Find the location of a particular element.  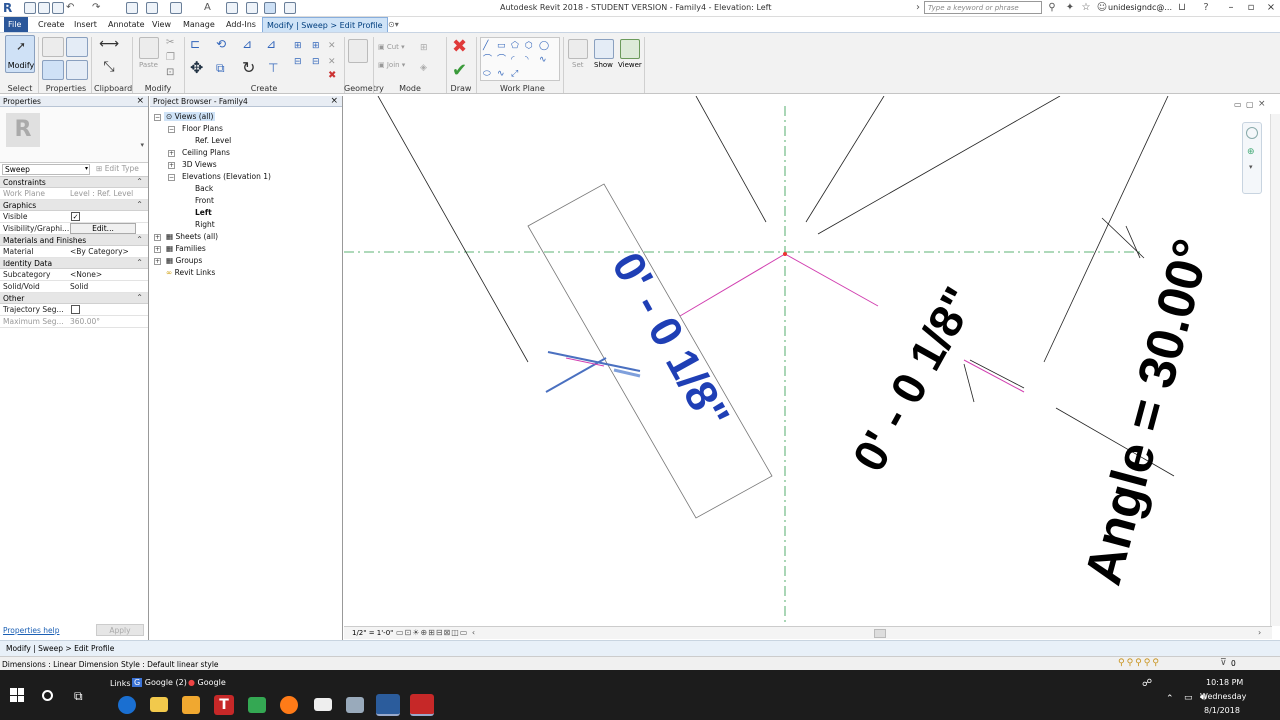

redo-icon: ↷ is located at coordinates (98, 8).